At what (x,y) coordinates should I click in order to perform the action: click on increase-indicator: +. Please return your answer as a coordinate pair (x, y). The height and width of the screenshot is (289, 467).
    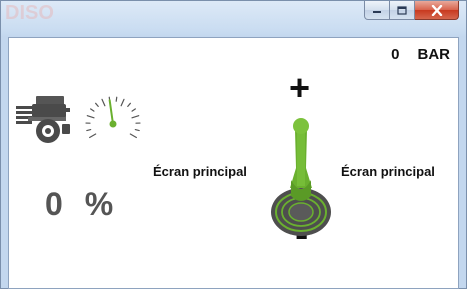
    Looking at the image, I should click on (300, 87).